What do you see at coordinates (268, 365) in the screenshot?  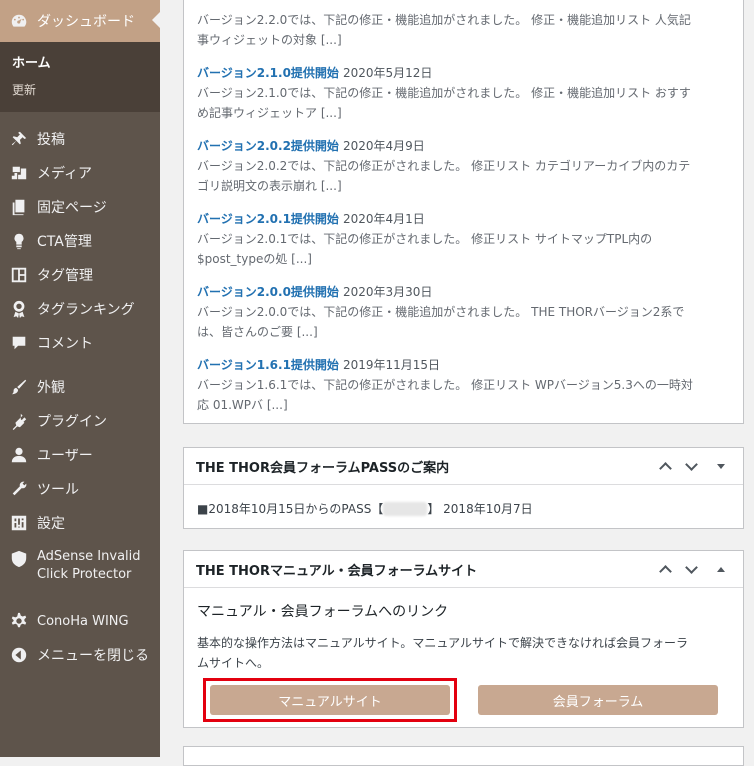 I see `news-title-link: バージョン1.6.1提供開始` at bounding box center [268, 365].